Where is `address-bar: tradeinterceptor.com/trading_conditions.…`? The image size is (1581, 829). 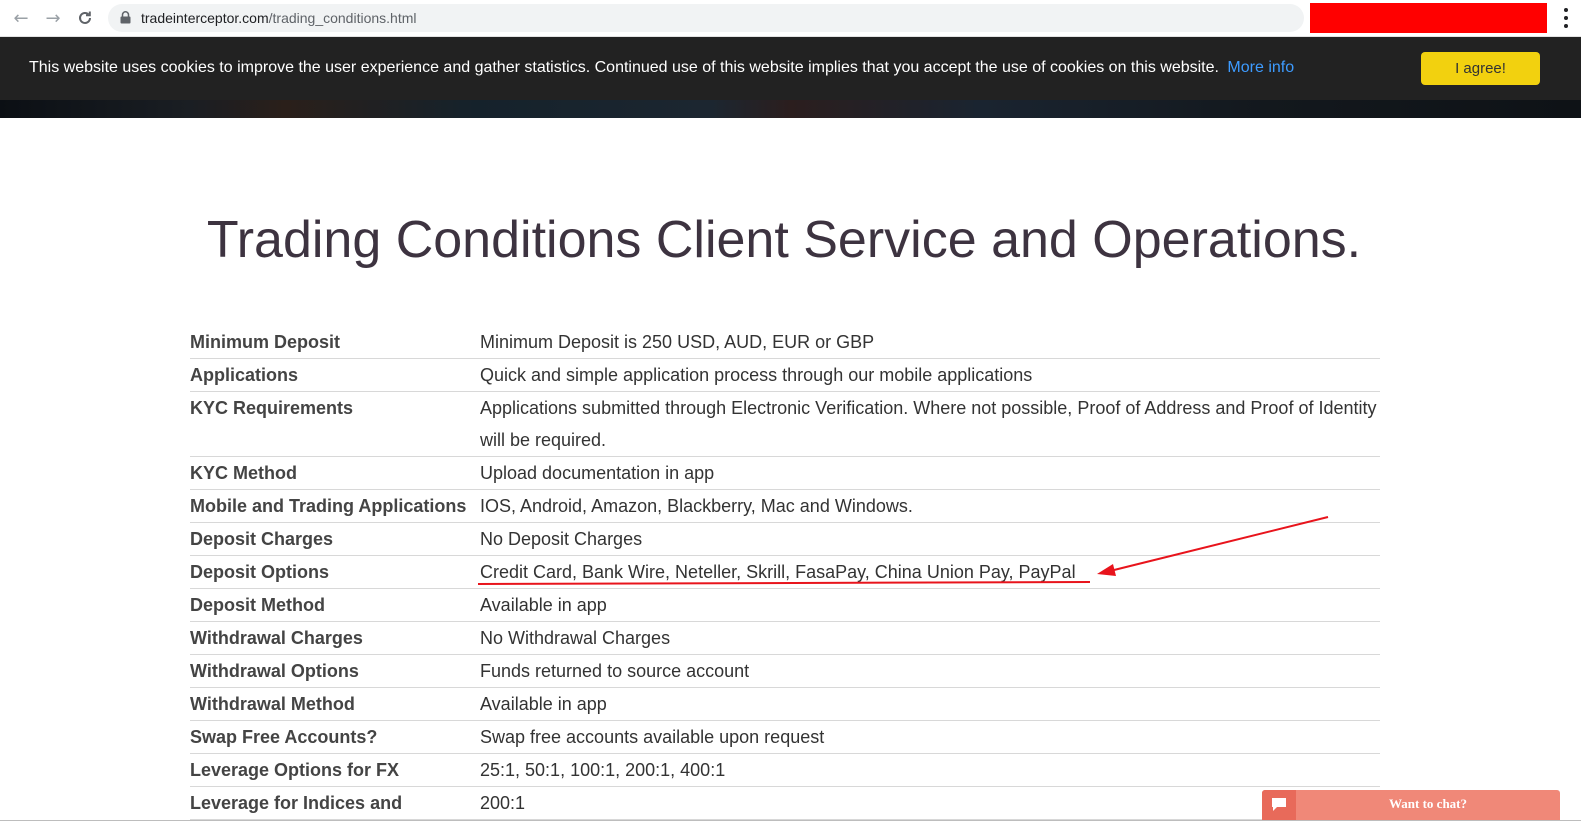
address-bar: tradeinterceptor.com/trading_conditions.… is located at coordinates (706, 18).